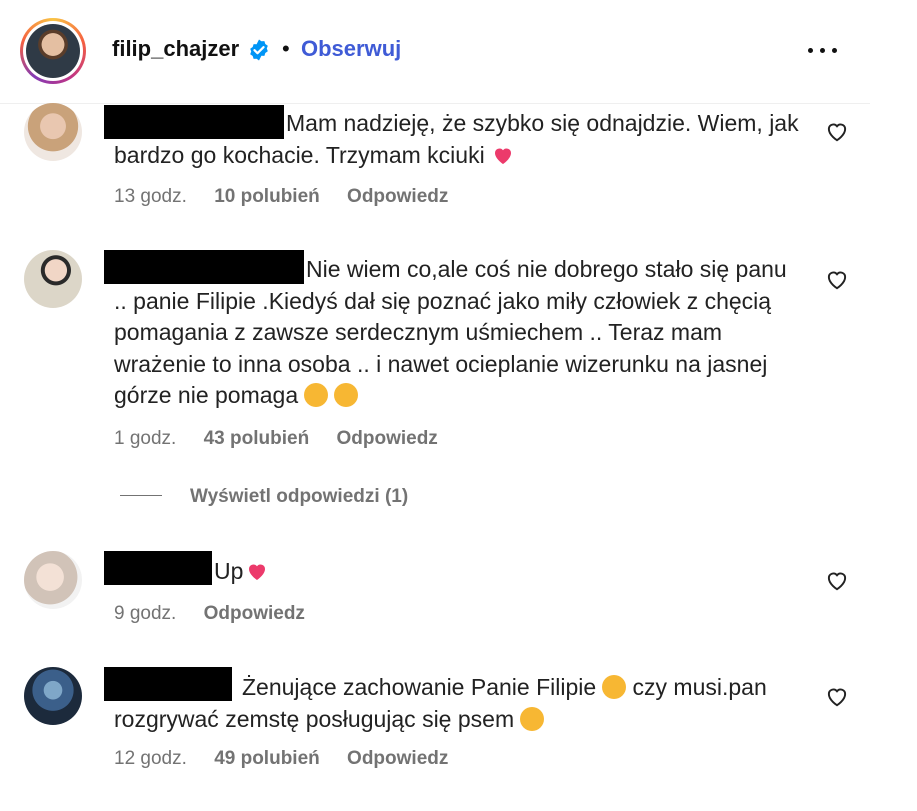 This screenshot has height=811, width=917. Describe the element at coordinates (267, 758) in the screenshot. I see `likes-count: 49 polubień` at that location.